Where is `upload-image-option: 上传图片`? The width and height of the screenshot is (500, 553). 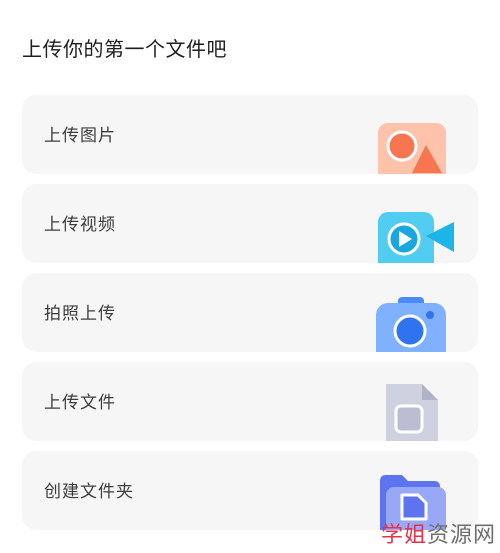
upload-image-option: 上传图片 is located at coordinates (250, 134).